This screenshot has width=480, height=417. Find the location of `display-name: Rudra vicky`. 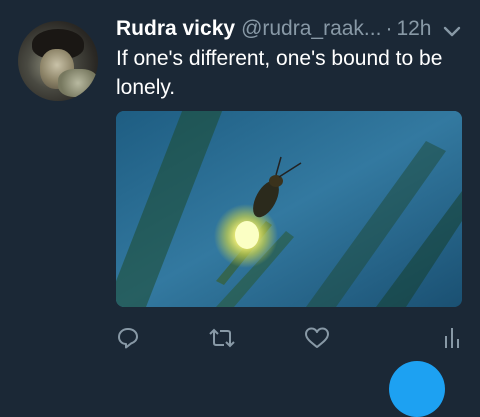

display-name: Rudra vicky is located at coordinates (175, 28).